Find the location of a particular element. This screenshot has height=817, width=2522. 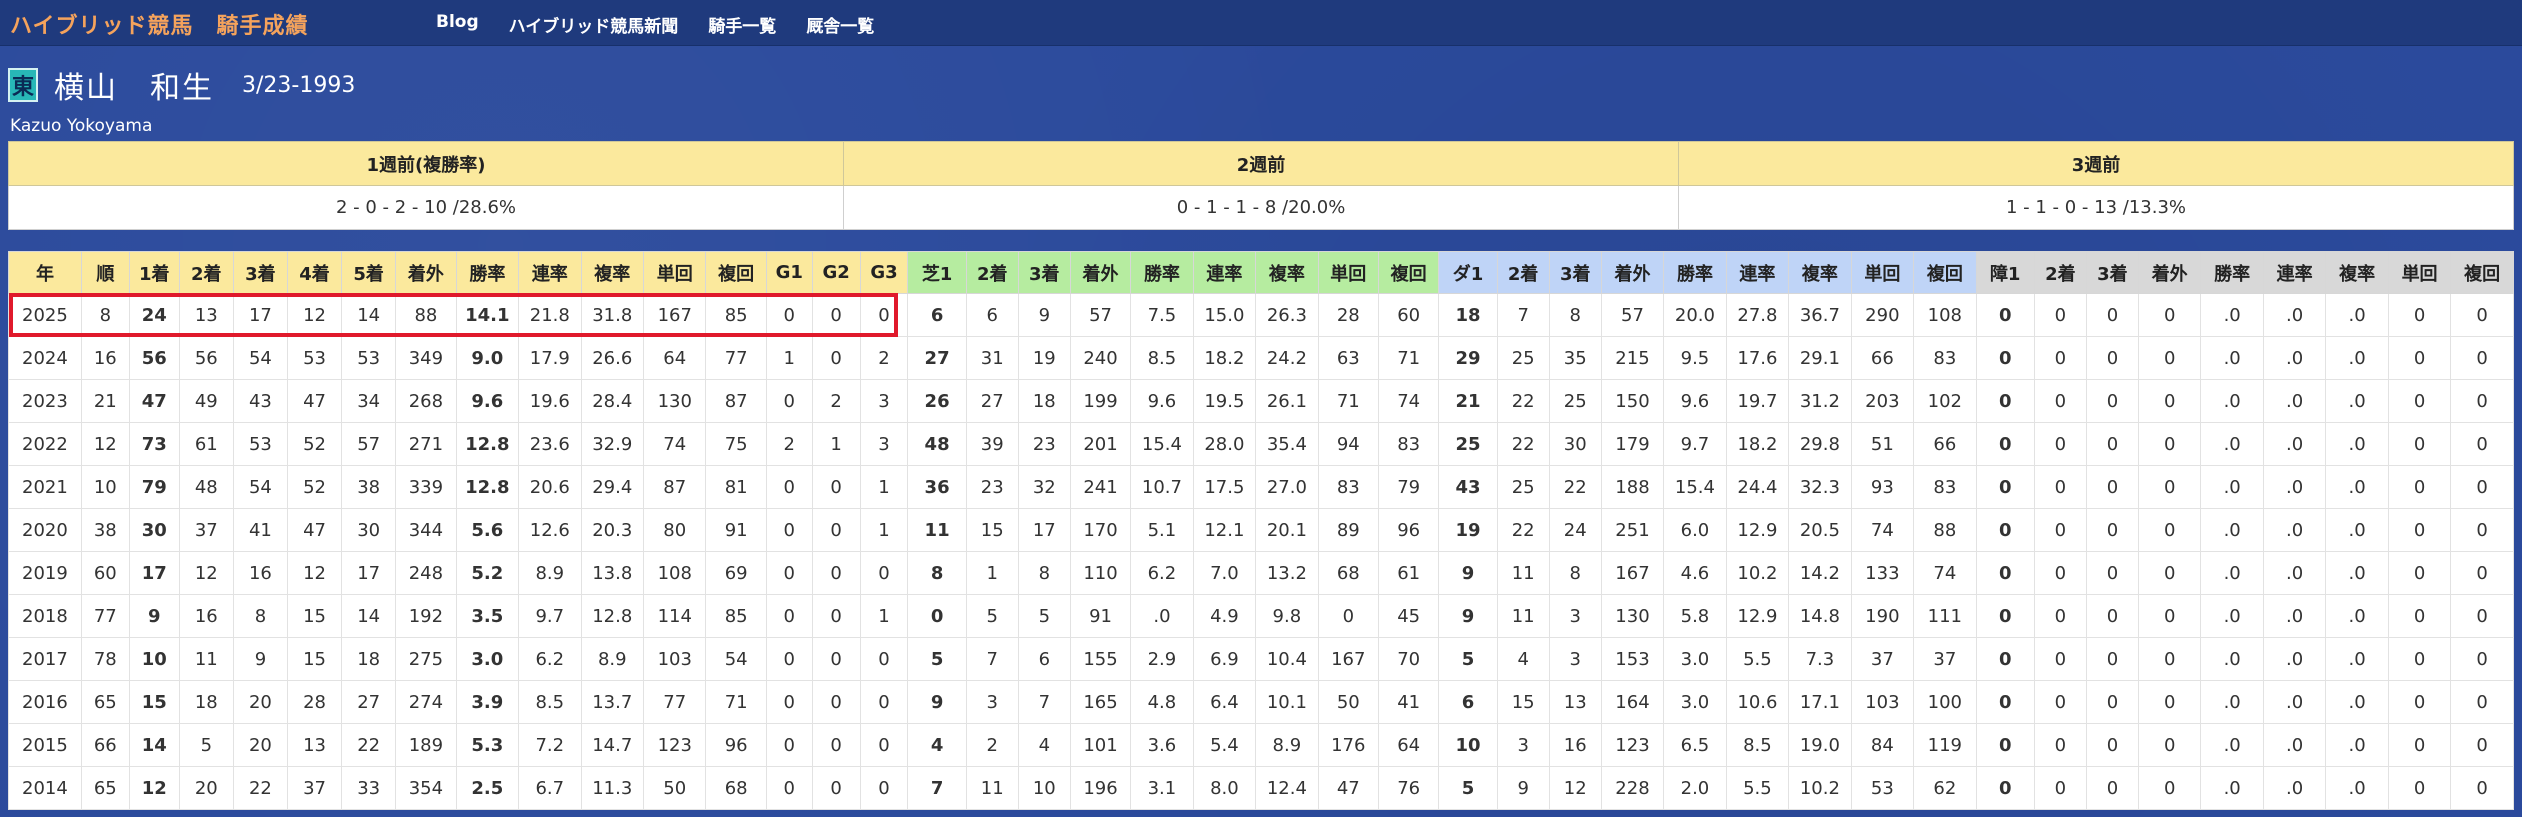

stat-cell: 32.9 is located at coordinates (612, 444).